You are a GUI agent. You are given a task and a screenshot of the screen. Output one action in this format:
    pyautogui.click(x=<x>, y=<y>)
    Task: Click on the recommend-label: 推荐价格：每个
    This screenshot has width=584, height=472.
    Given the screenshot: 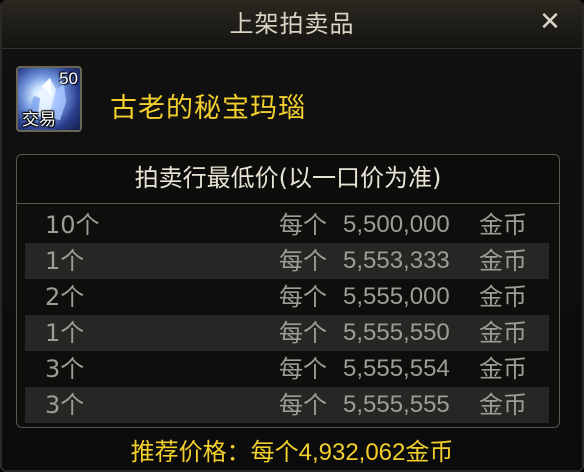 What is the action you would take?
    pyautogui.click(x=214, y=452)
    